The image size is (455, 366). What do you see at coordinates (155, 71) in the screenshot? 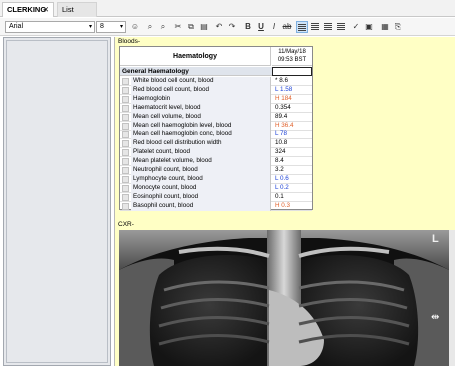
I see `results-group-name: General Haematology` at bounding box center [155, 71].